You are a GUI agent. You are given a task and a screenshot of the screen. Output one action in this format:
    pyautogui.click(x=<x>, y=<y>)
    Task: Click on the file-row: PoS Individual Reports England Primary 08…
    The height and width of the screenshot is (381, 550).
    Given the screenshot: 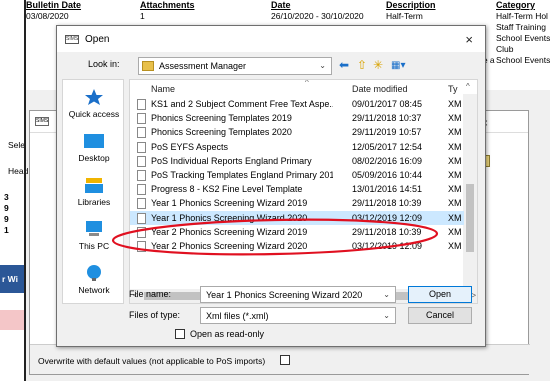 What is the action you would take?
    pyautogui.click(x=297, y=161)
    